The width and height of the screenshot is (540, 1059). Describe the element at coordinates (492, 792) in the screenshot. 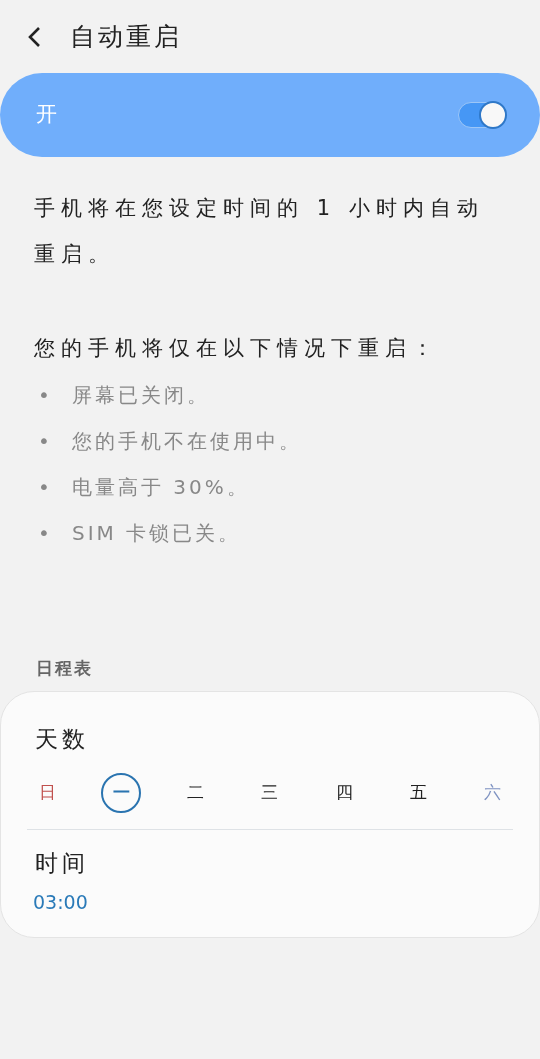

I see `day-toggle: 六` at that location.